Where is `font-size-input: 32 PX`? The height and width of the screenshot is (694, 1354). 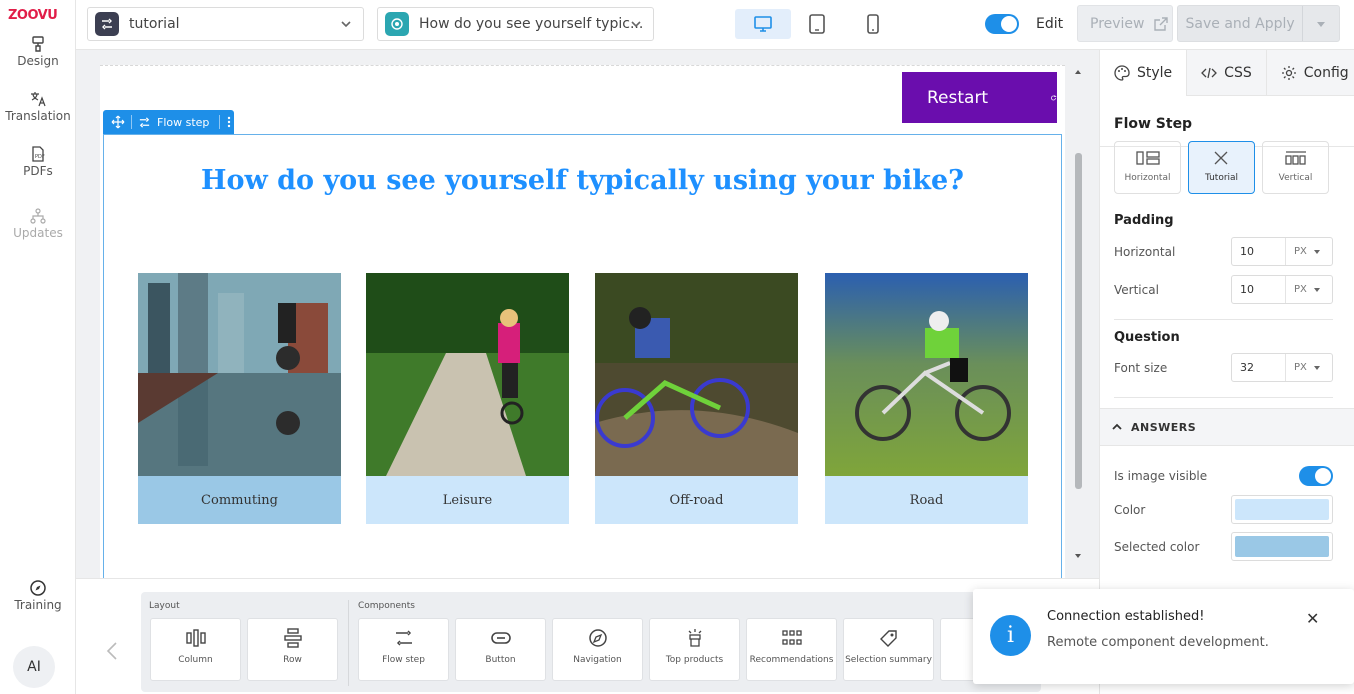 font-size-input: 32 PX is located at coordinates (1282, 367).